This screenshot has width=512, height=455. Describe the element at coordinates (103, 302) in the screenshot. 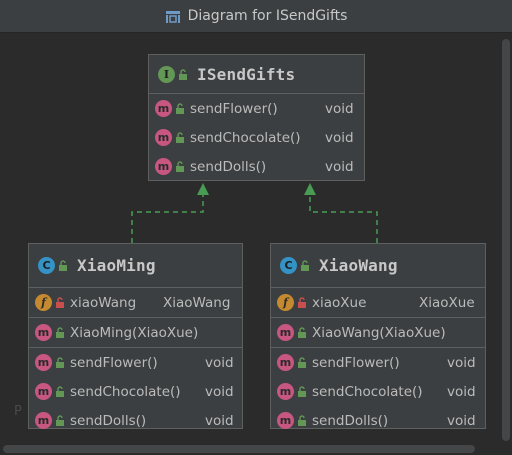

I see `field-name: xiaoWang` at that location.